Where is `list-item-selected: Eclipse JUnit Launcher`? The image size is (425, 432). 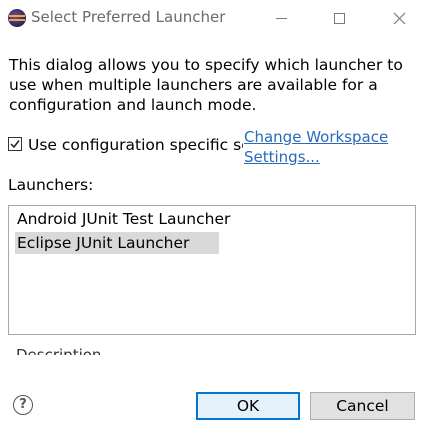 list-item-selected: Eclipse JUnit Launcher is located at coordinates (117, 243).